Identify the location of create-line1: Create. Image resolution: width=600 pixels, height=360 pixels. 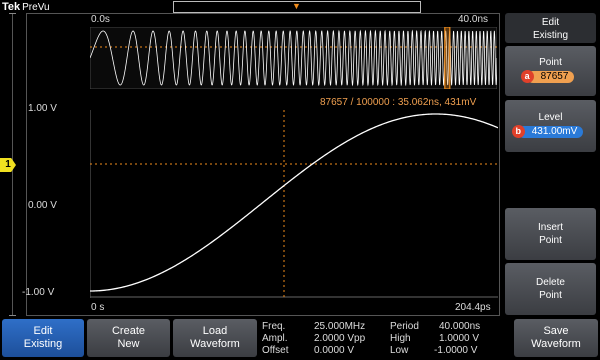
(128, 331).